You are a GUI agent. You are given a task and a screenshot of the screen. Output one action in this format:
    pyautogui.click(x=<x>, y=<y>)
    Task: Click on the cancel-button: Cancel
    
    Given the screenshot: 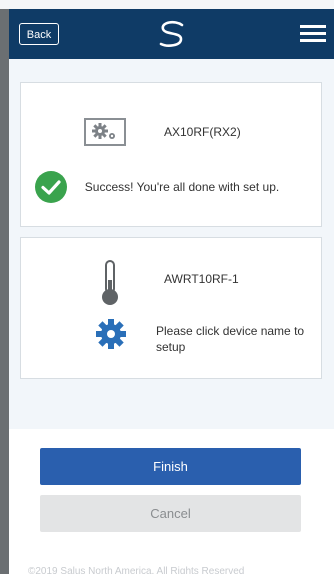 What is the action you would take?
    pyautogui.click(x=170, y=513)
    